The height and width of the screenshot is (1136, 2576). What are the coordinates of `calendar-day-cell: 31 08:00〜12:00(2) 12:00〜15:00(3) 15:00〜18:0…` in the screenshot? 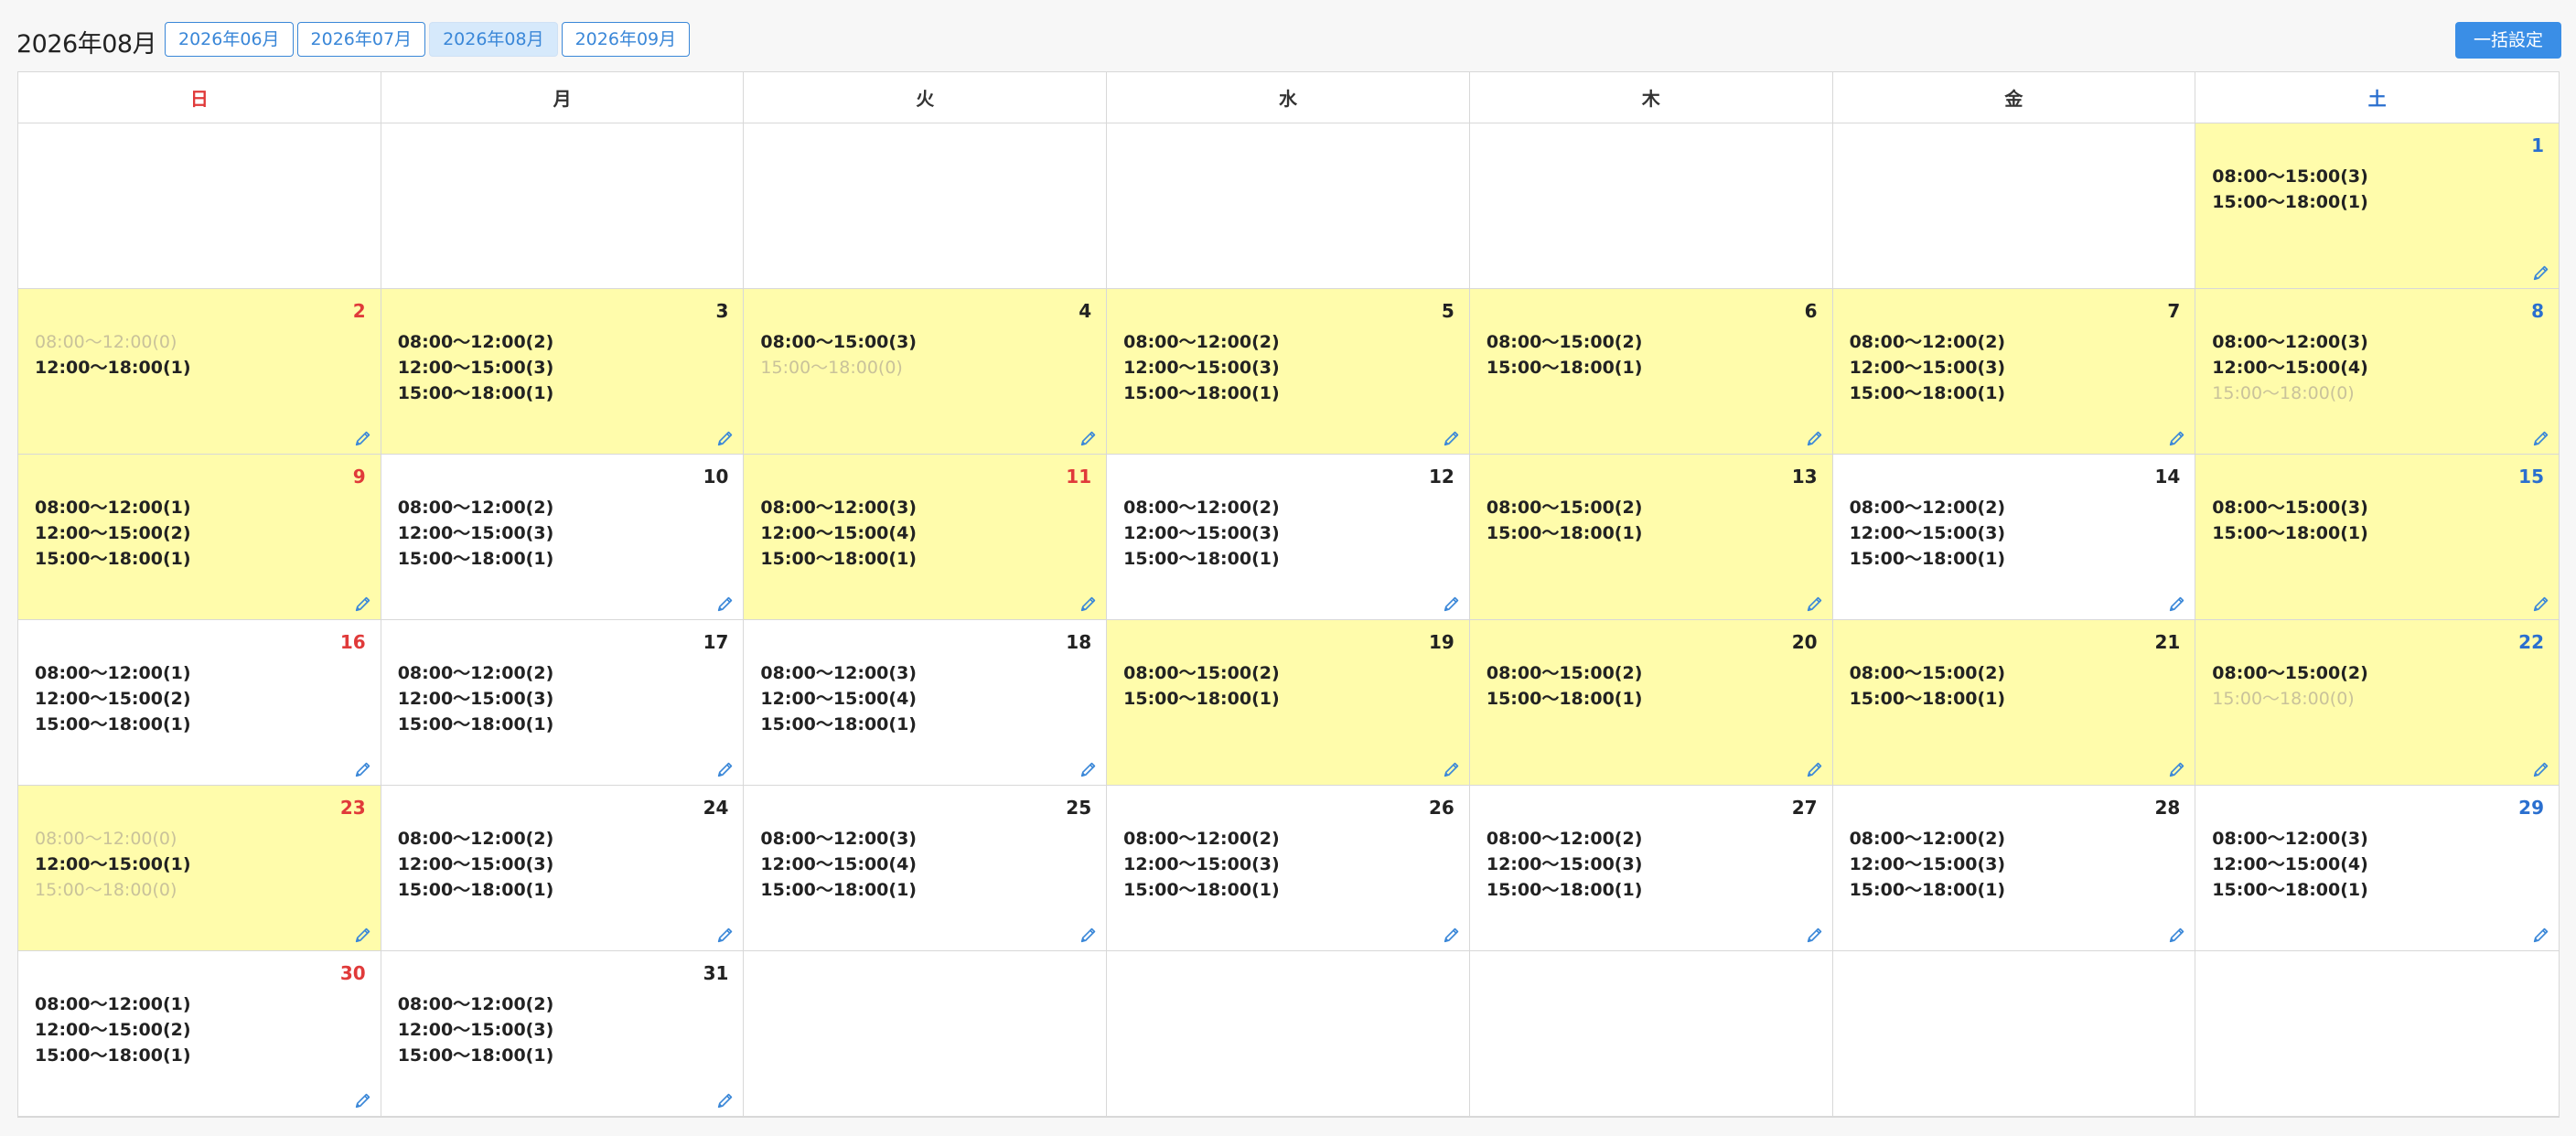 It's located at (563, 1034).